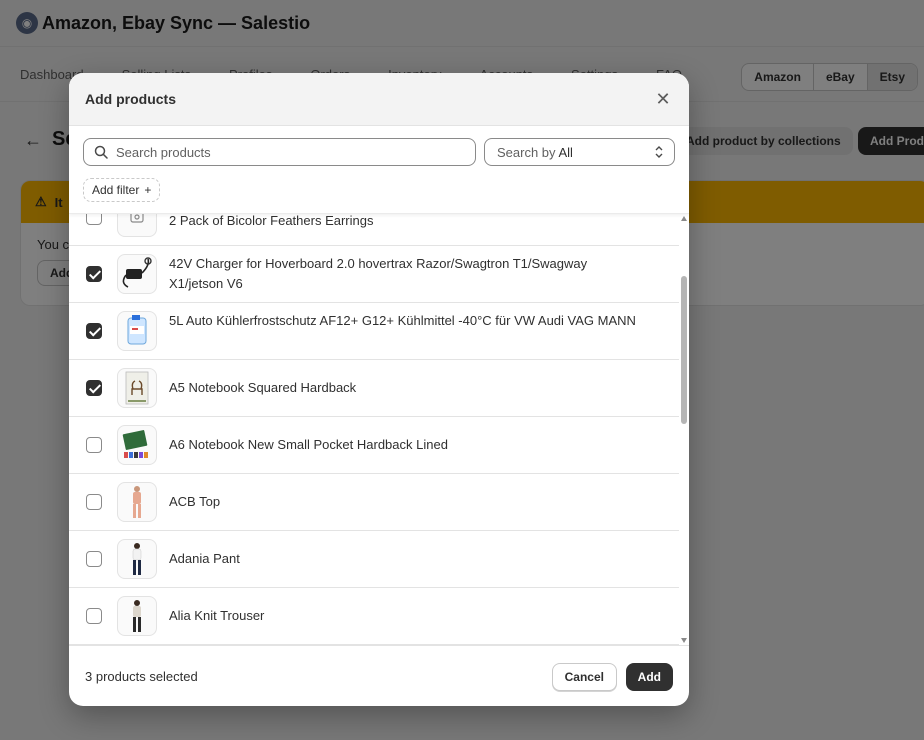 The height and width of the screenshot is (740, 924). Describe the element at coordinates (148, 190) in the screenshot. I see `plus-icon: +` at that location.